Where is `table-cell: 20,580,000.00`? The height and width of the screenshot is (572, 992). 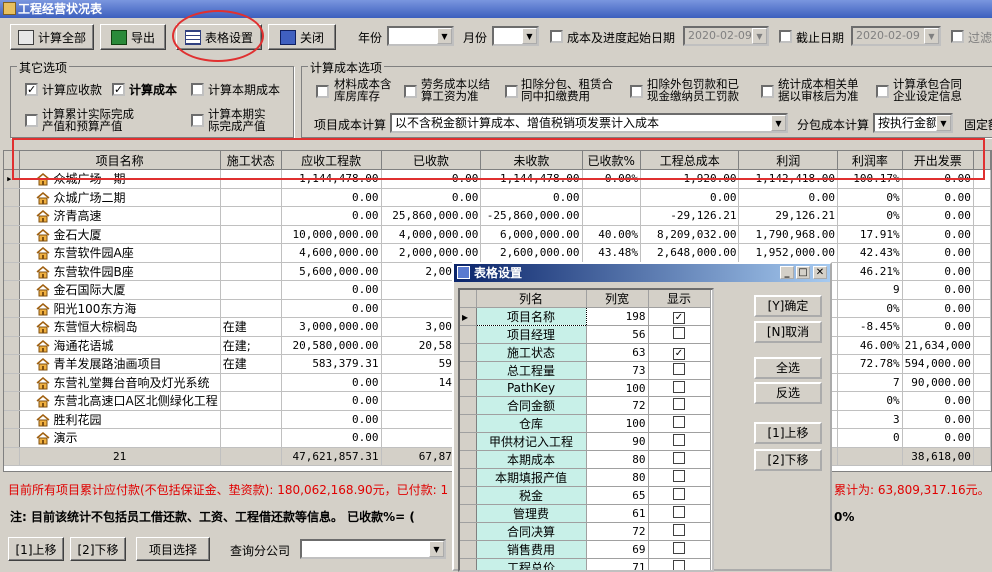
table-cell: 20,580,000.00 is located at coordinates (331, 345).